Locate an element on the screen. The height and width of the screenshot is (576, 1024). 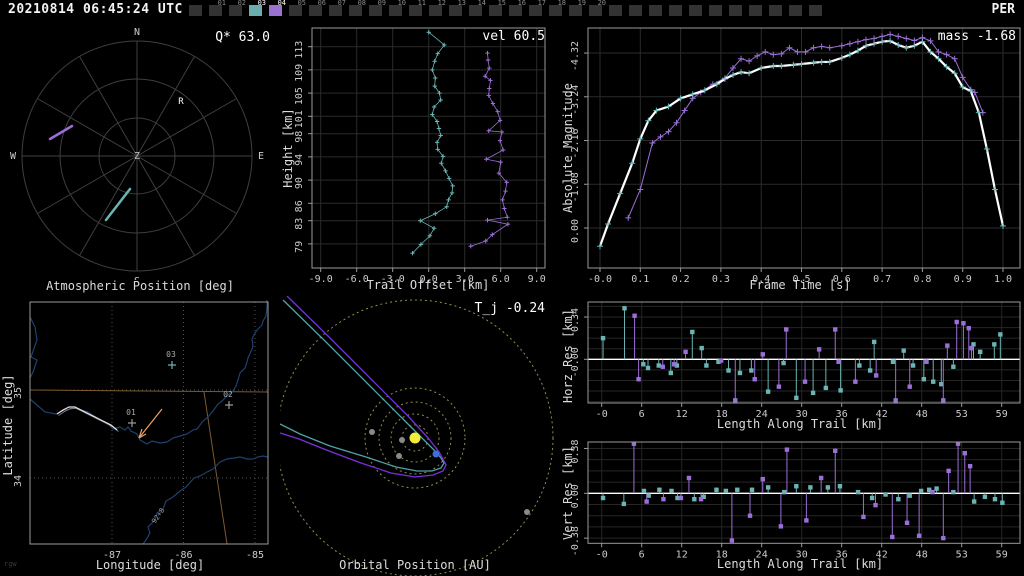
tab-13: 13 is located at coordinates (456, 10).